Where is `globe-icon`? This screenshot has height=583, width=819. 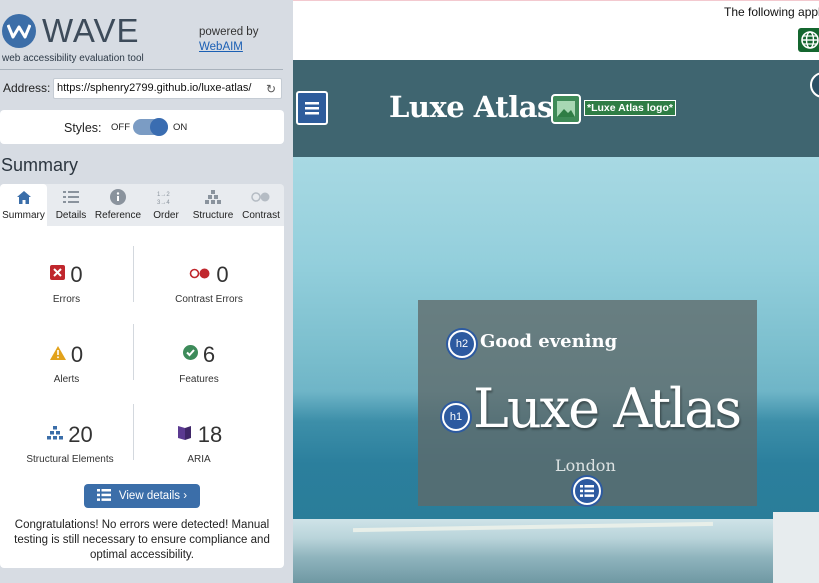
globe-icon is located at coordinates (810, 40).